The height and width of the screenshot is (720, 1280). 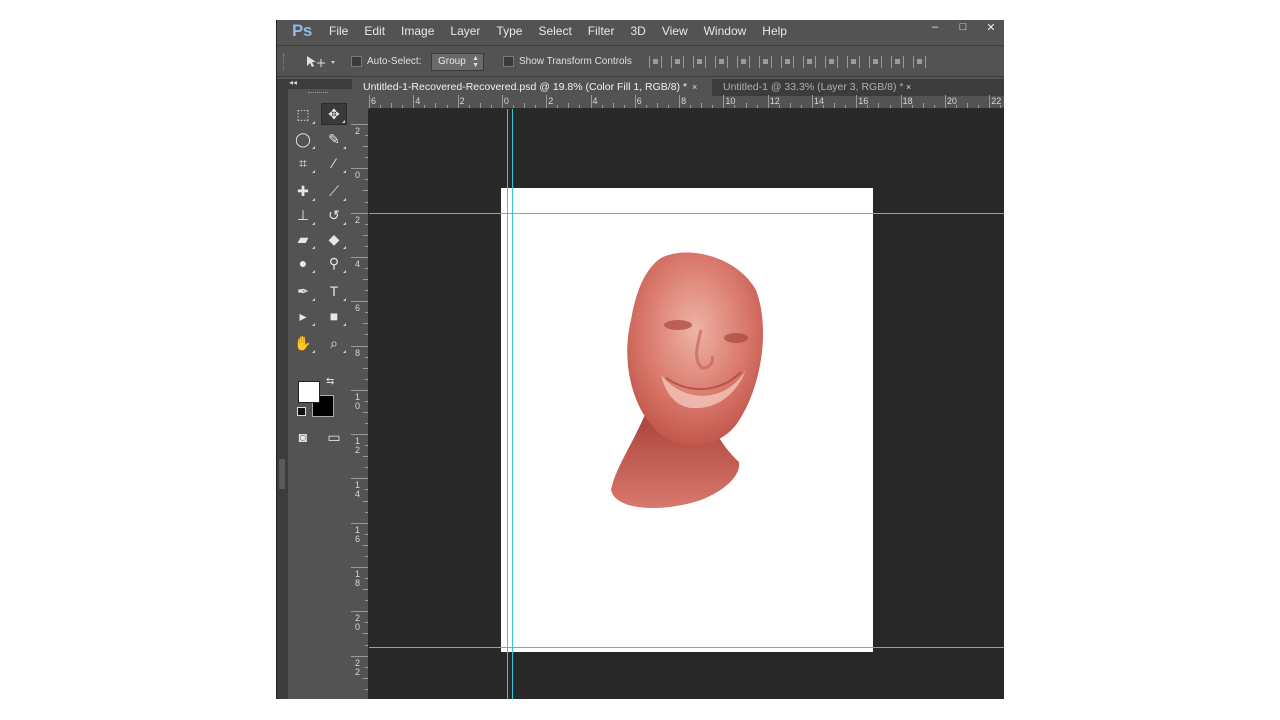 What do you see at coordinates (721, 62) in the screenshot?
I see `align-left-icon` at bounding box center [721, 62].